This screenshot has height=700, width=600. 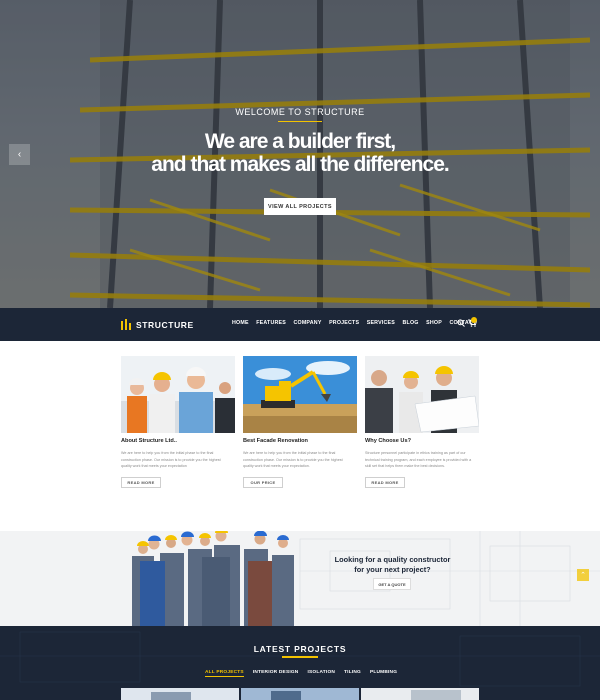 What do you see at coordinates (383, 673) in the screenshot?
I see `filter-plumbing: PLUMBING` at bounding box center [383, 673].